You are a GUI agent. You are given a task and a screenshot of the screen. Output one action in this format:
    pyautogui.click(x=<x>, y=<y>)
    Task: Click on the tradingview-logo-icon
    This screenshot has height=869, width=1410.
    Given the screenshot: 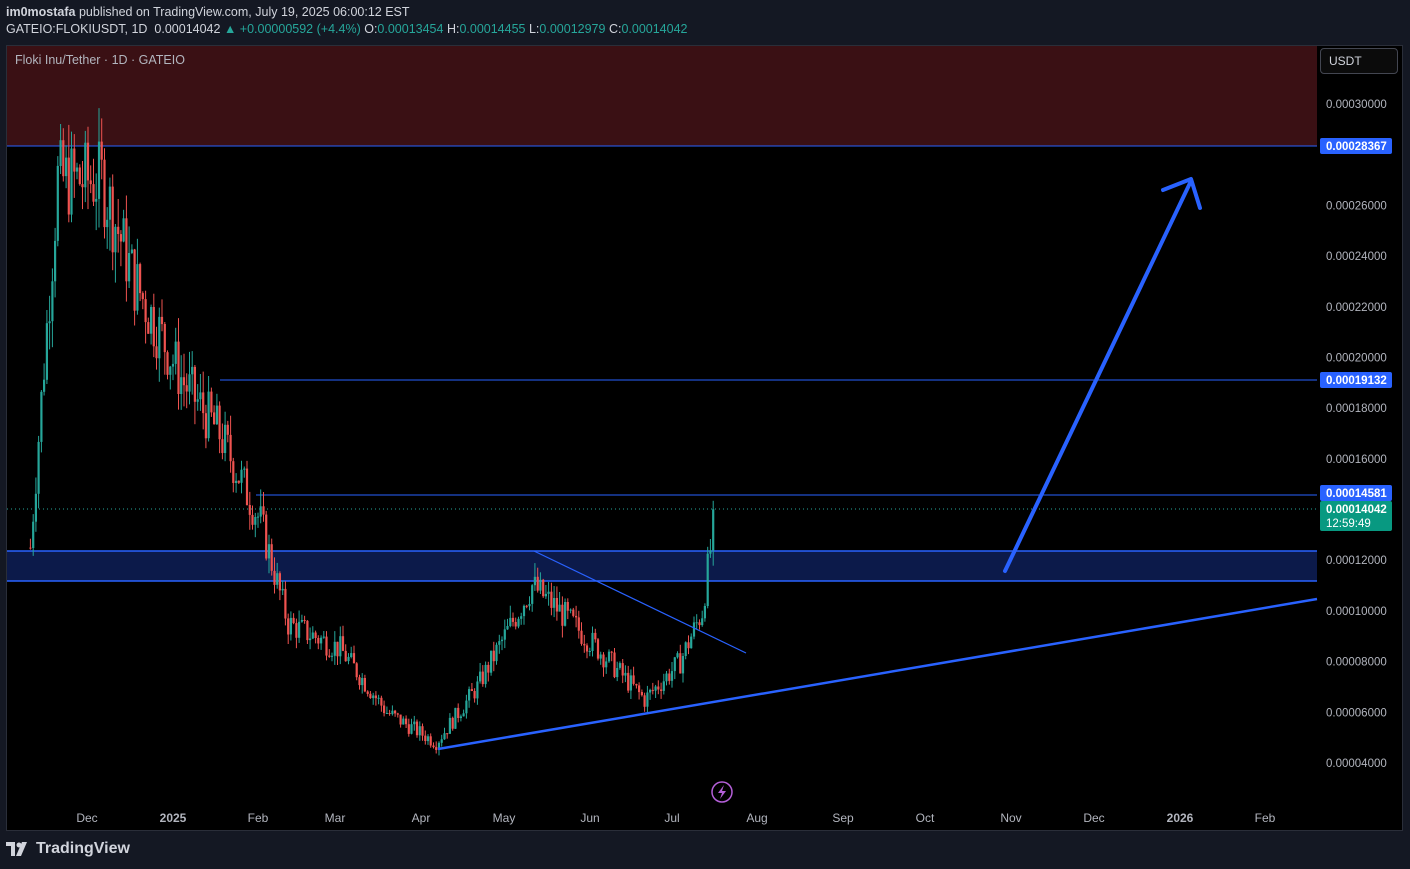 What is the action you would take?
    pyautogui.click(x=18, y=849)
    